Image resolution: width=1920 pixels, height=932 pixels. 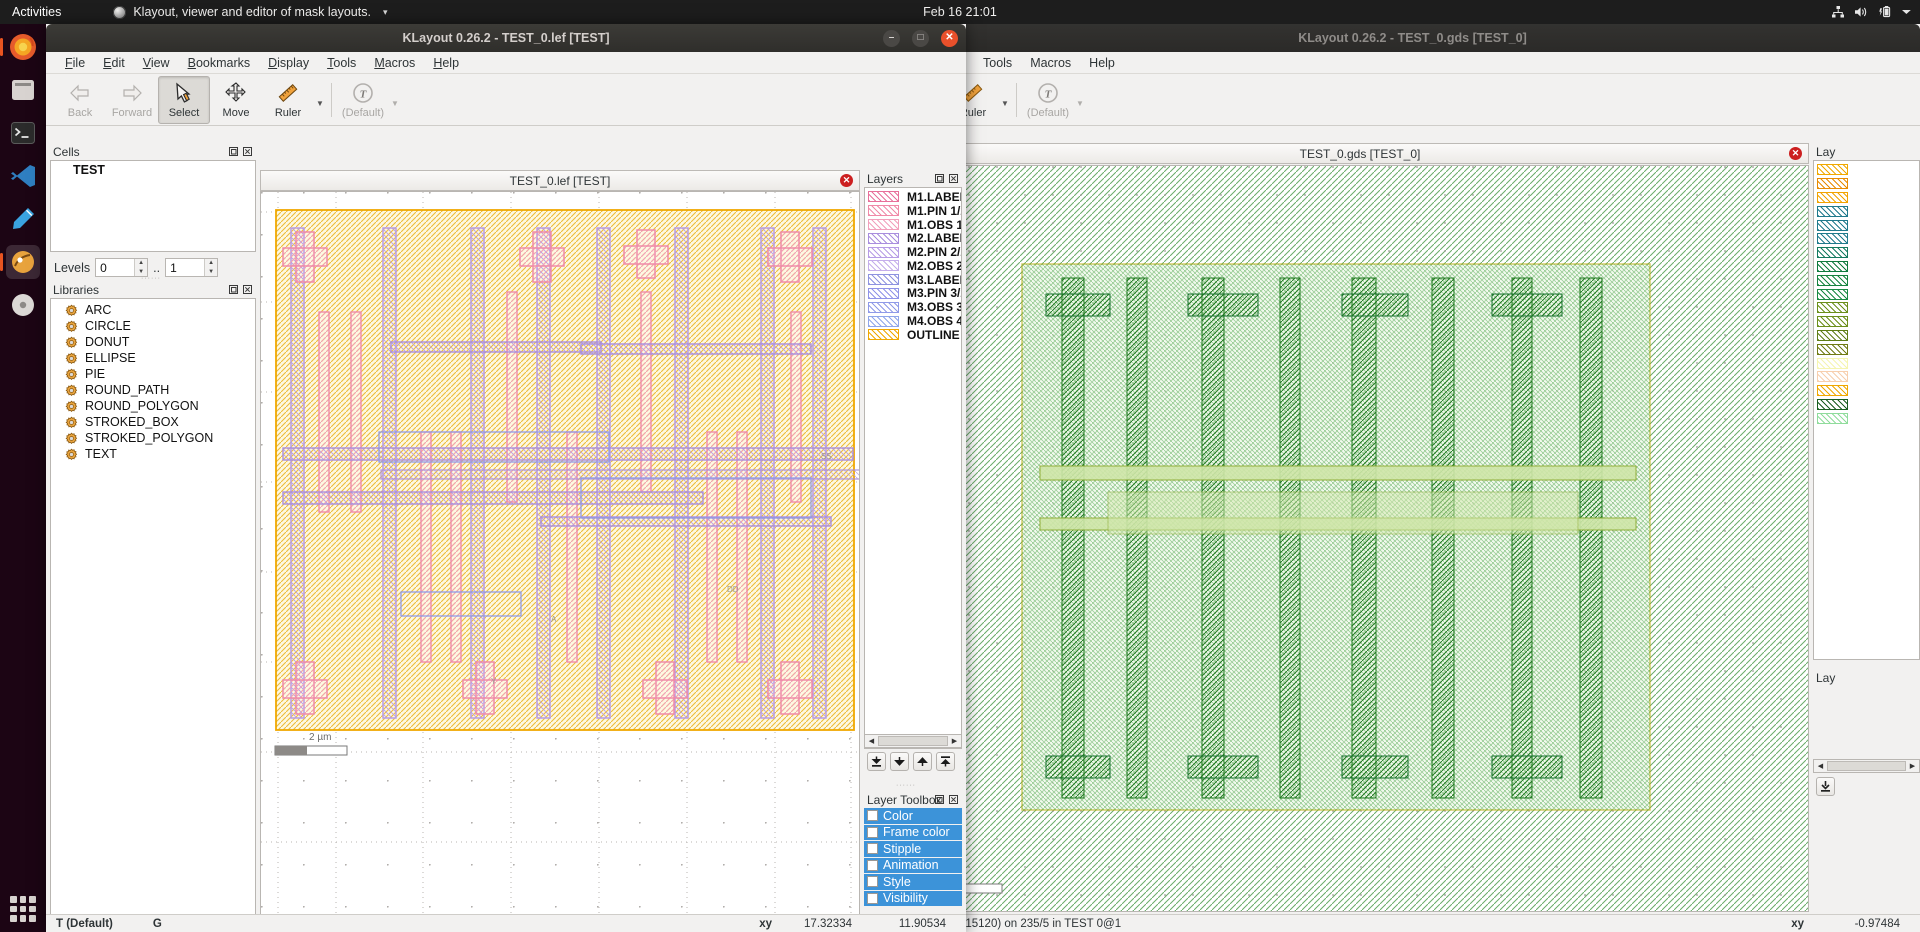 What do you see at coordinates (1360, 153) in the screenshot?
I see `layout-tab-right: TEST_0.gds [TEST_0] ✕` at bounding box center [1360, 153].